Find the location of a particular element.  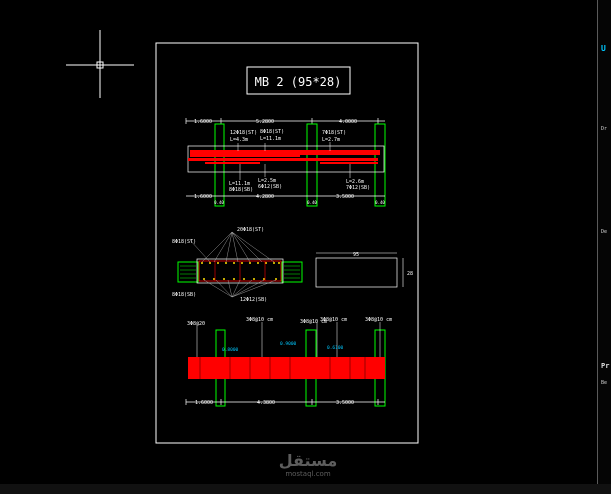

rebar-bot-2-mark: 6Φ12(SB) is located at coordinates (270, 187).